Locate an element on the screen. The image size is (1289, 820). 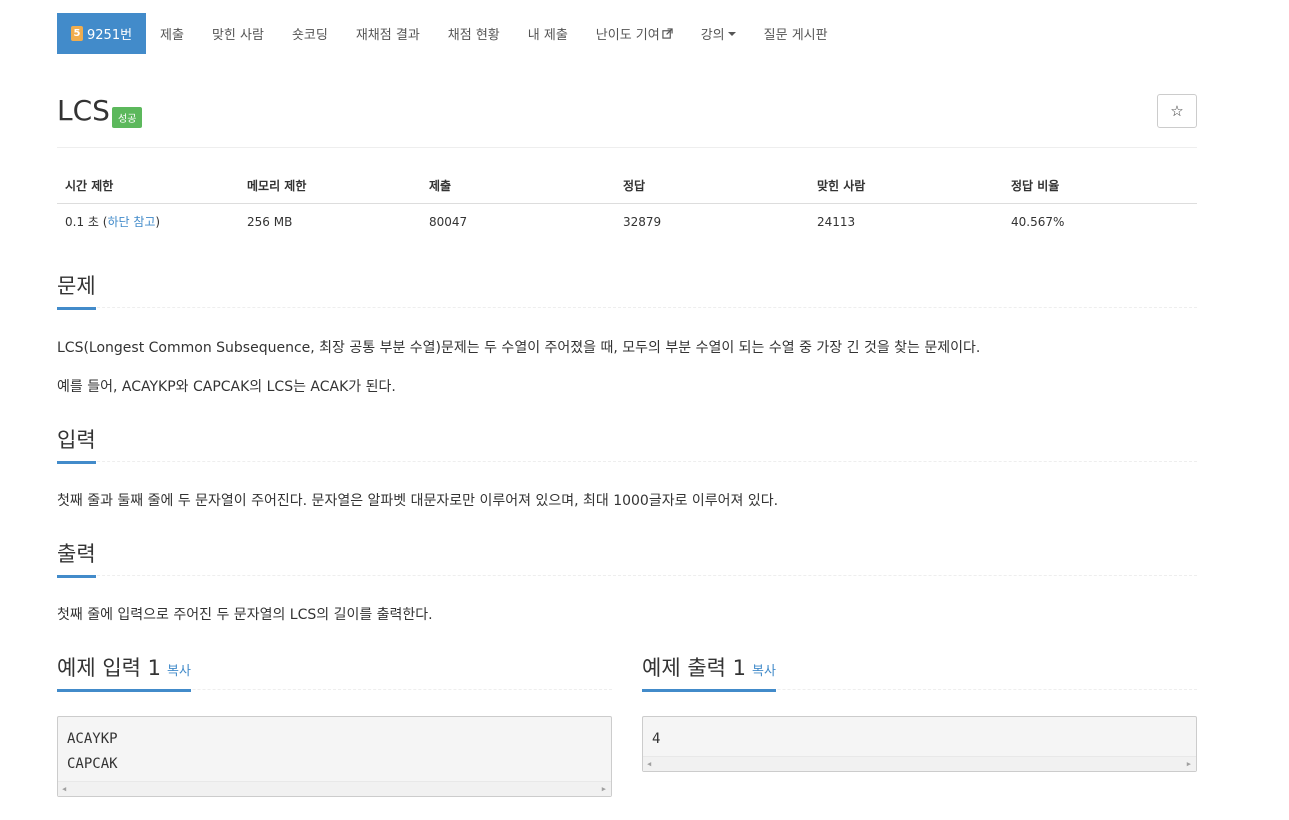
nav-problem-number: 5 9251번 is located at coordinates (102, 33).